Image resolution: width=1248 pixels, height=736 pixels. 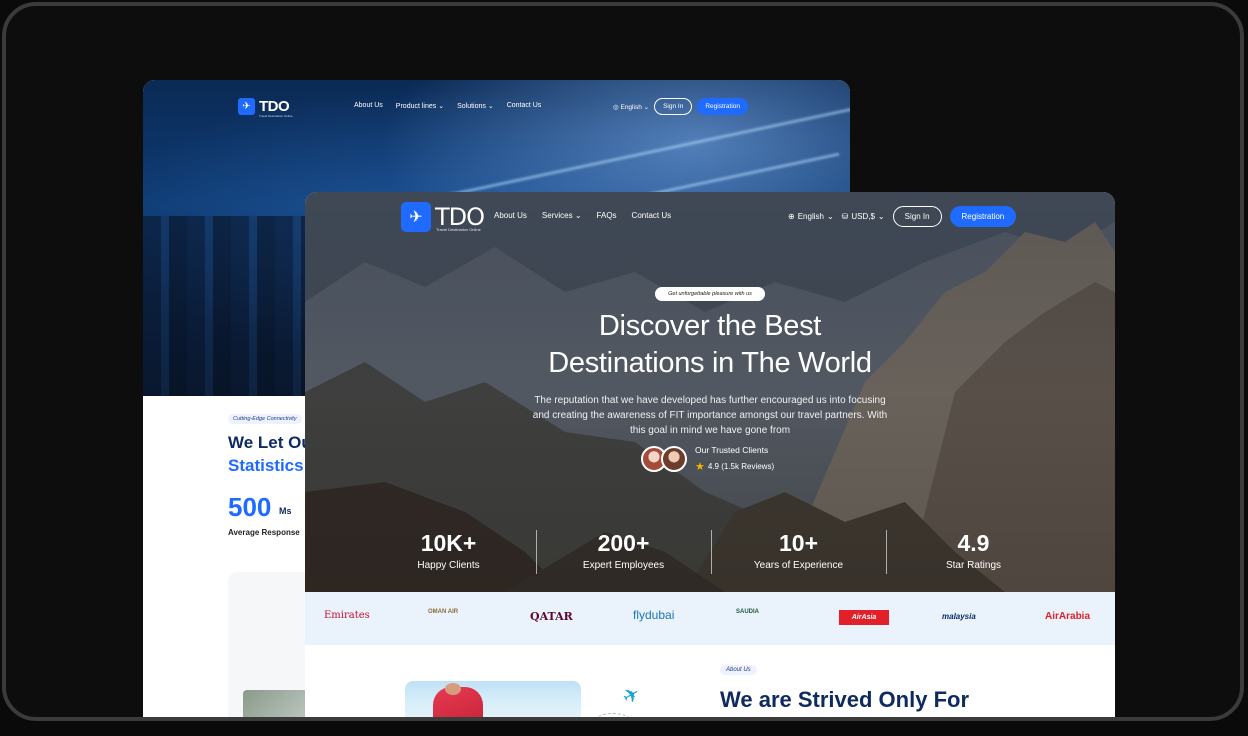 What do you see at coordinates (475, 106) in the screenshot?
I see `nav-solutions: Solutions ⌄` at bounding box center [475, 106].